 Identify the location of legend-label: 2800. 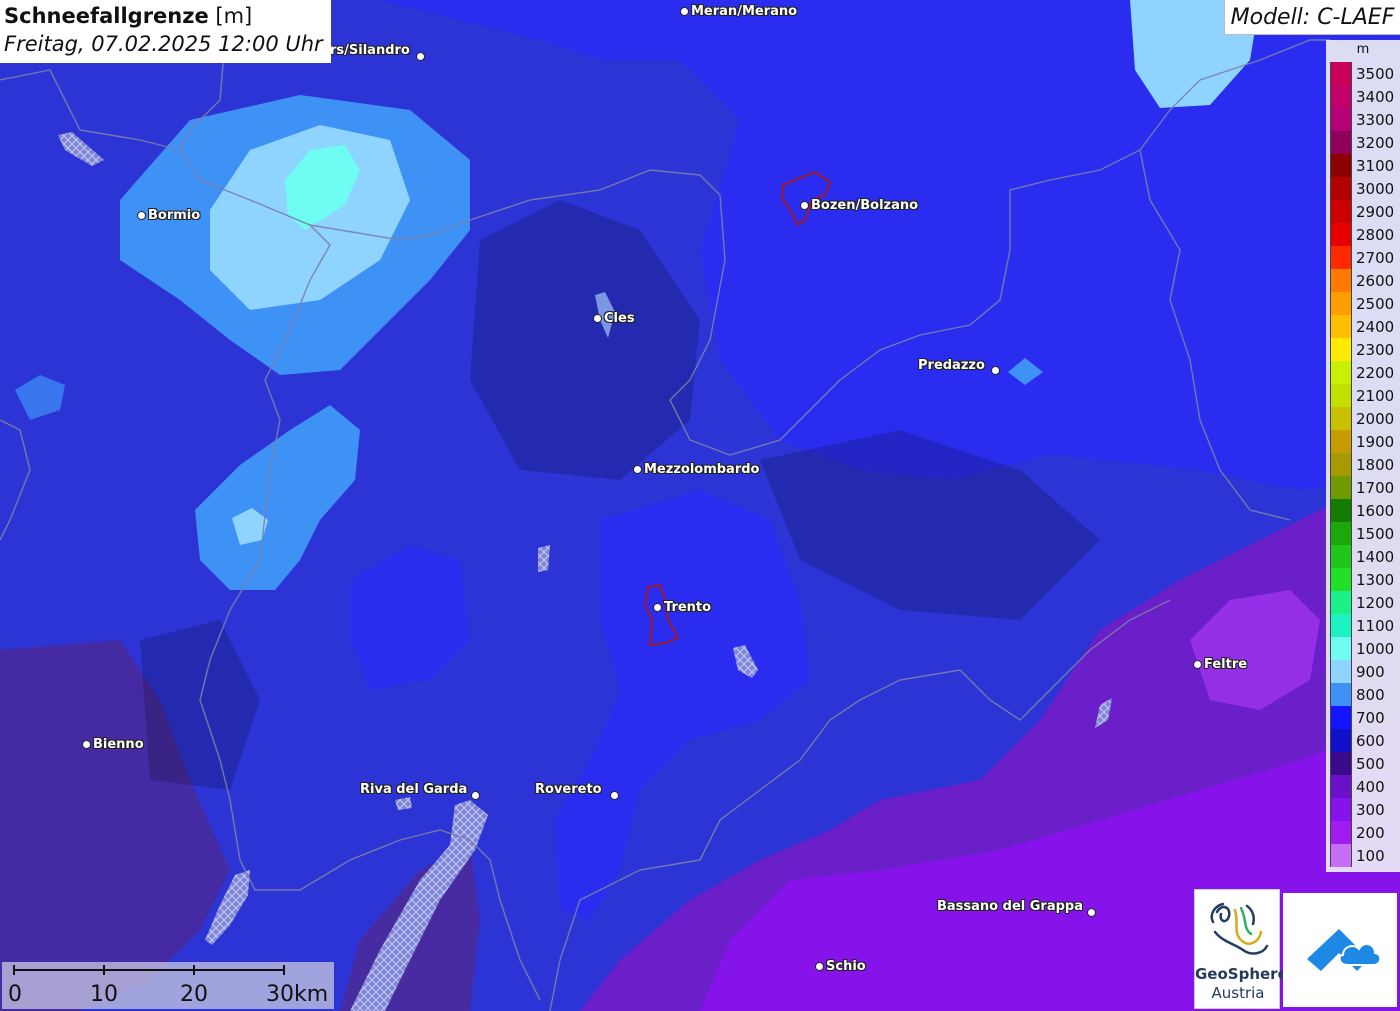
(1375, 234).